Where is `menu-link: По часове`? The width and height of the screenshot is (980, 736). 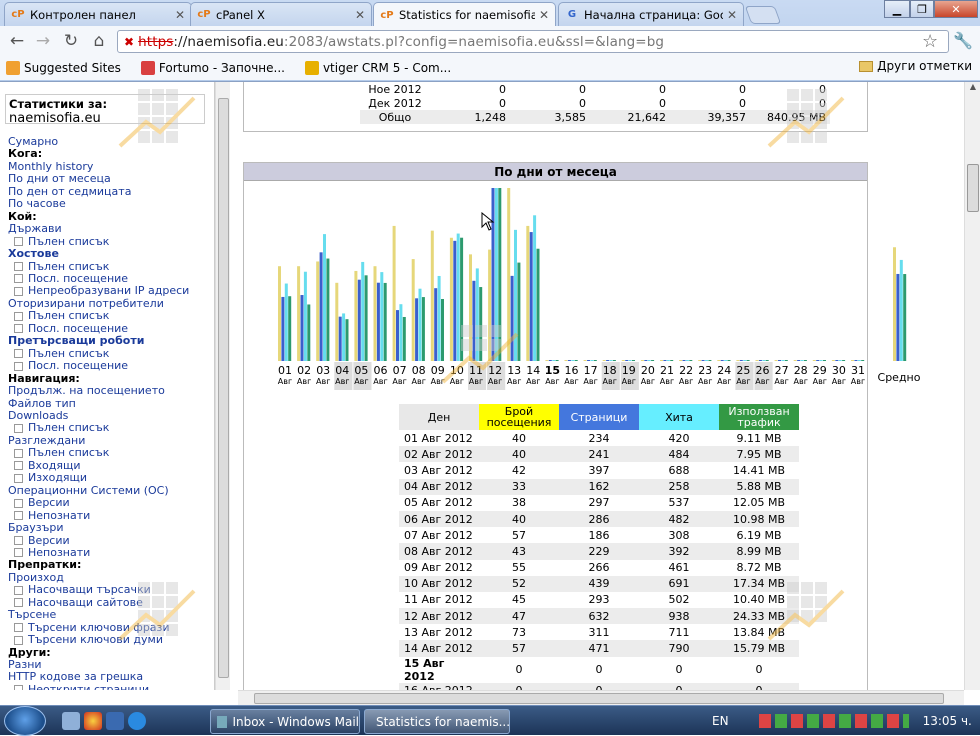 menu-link: По часове is located at coordinates (110, 203).